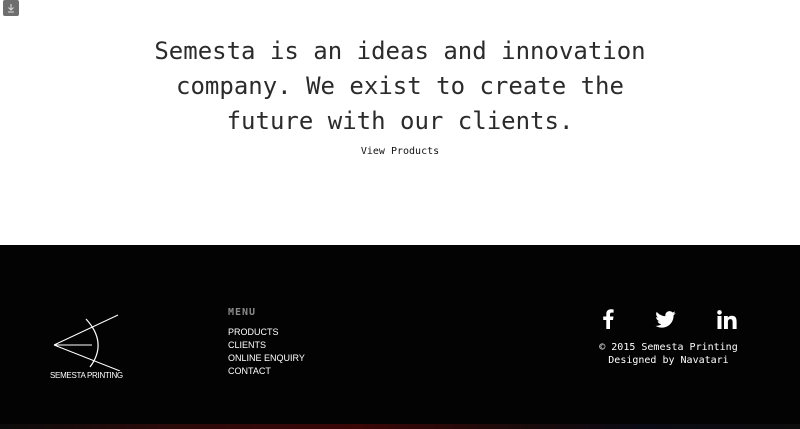  I want to click on designer-credit: Designed by Navatari, so click(668, 360).